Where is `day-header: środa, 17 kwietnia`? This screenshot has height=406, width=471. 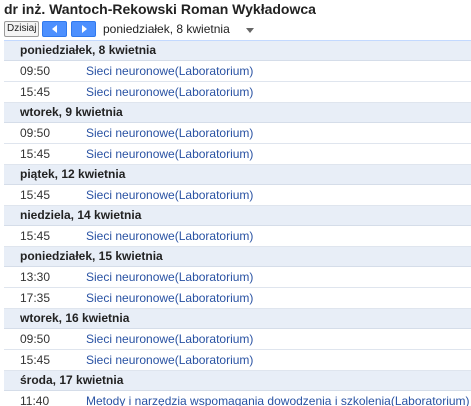
day-header: środa, 17 kwietnia is located at coordinates (237, 381).